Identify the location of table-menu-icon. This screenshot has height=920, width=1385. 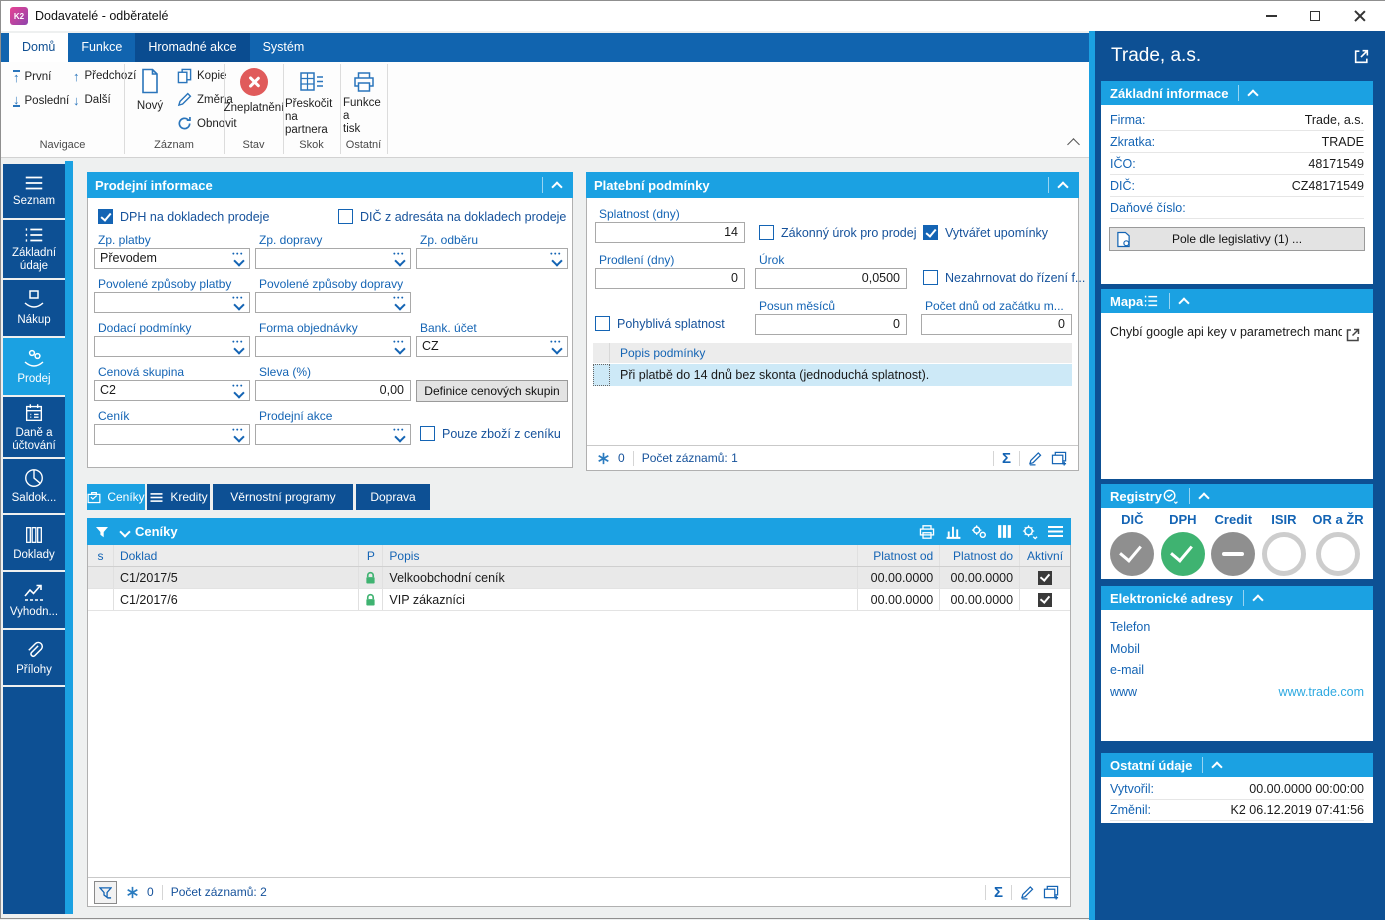
(1055, 531).